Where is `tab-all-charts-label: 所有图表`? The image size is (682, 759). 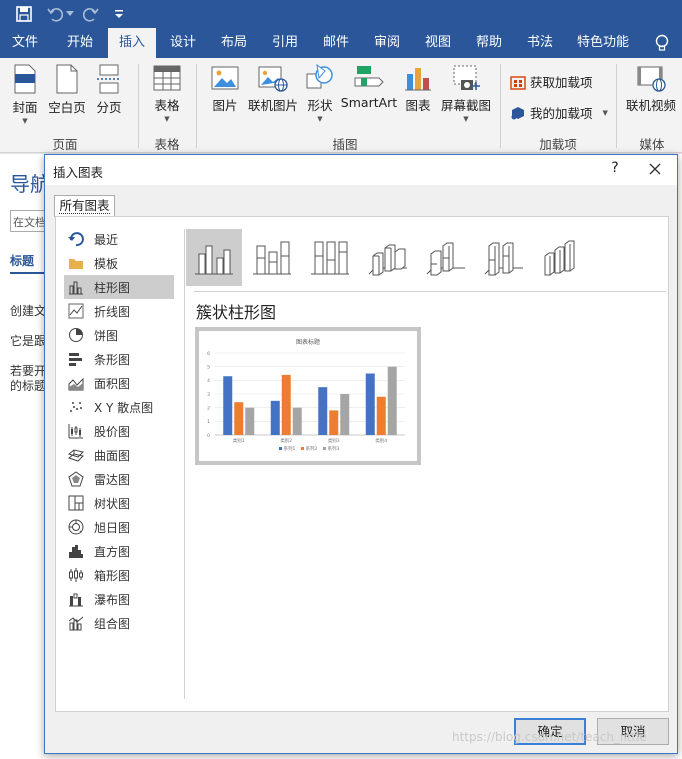
tab-all-charts-label: 所有图表 is located at coordinates (84, 206).